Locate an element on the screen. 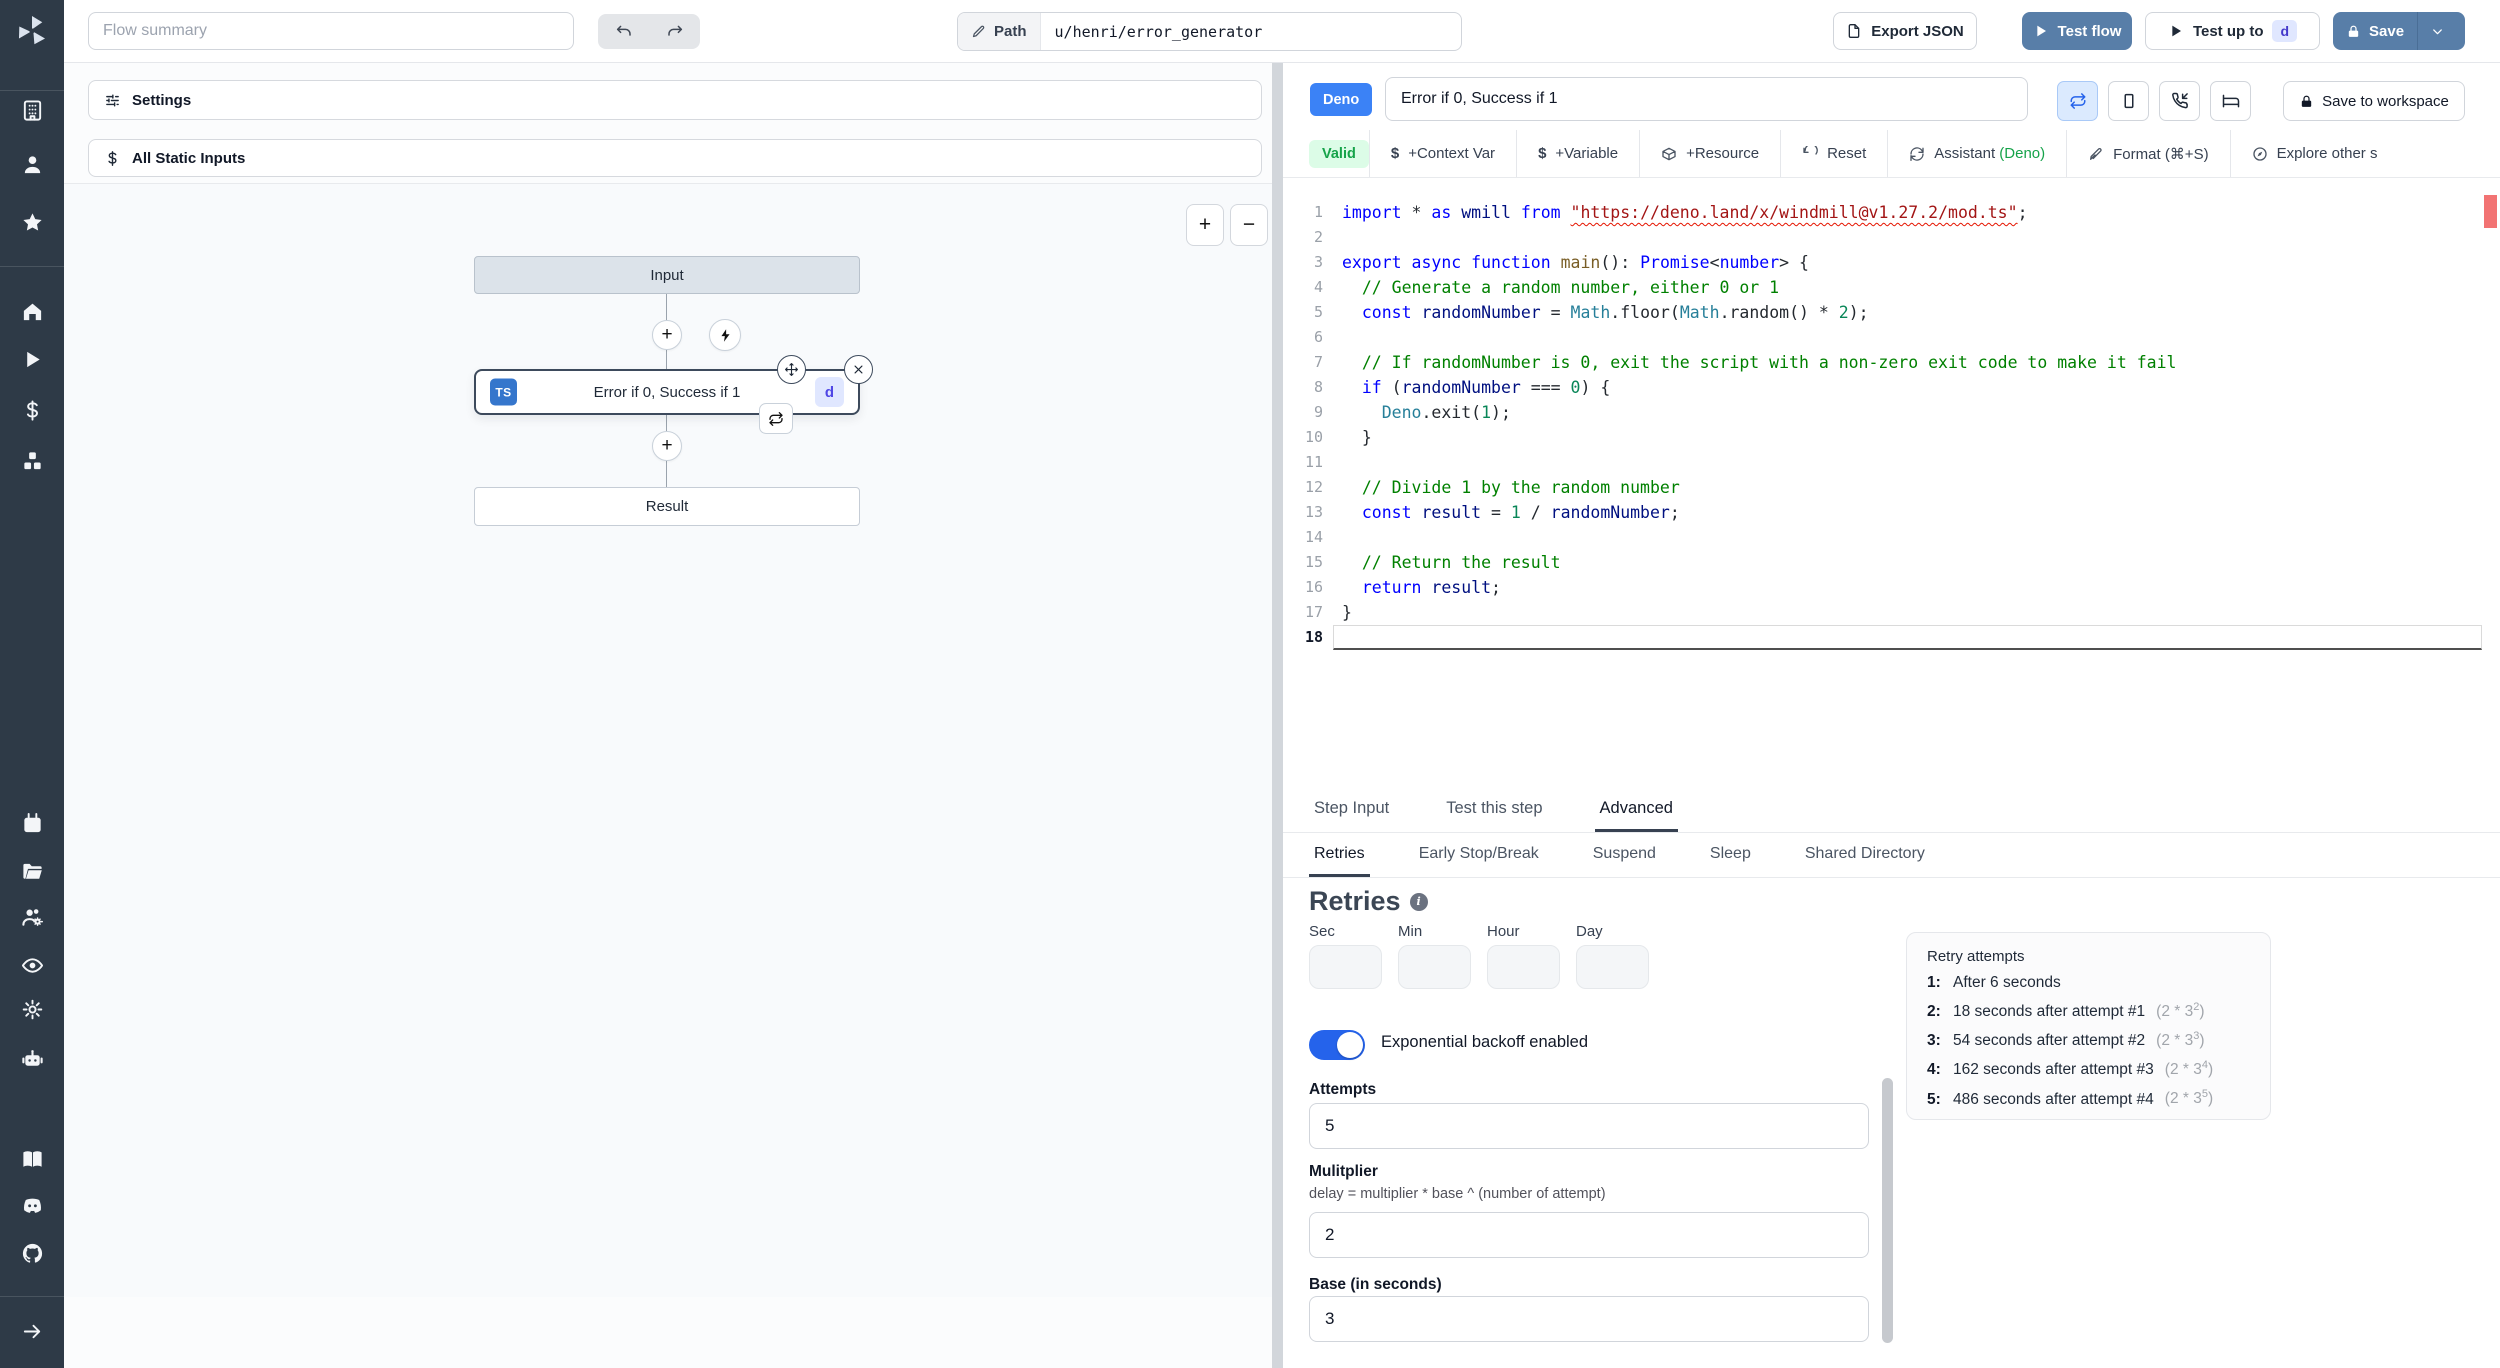 This screenshot has height=1368, width=2500. multiplier-input is located at coordinates (1589, 1235).